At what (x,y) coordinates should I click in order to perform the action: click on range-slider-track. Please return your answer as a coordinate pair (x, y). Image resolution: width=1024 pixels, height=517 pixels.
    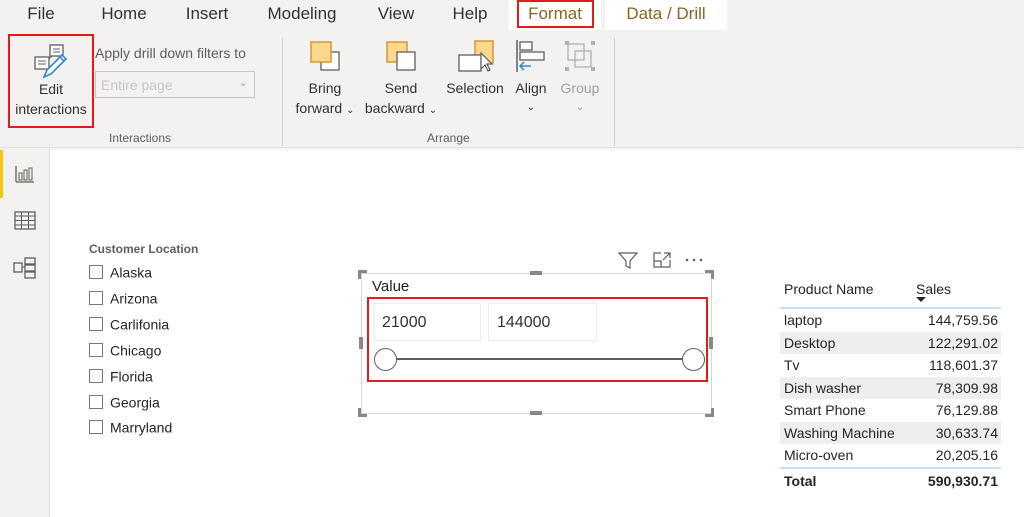
    Looking at the image, I should click on (535, 359).